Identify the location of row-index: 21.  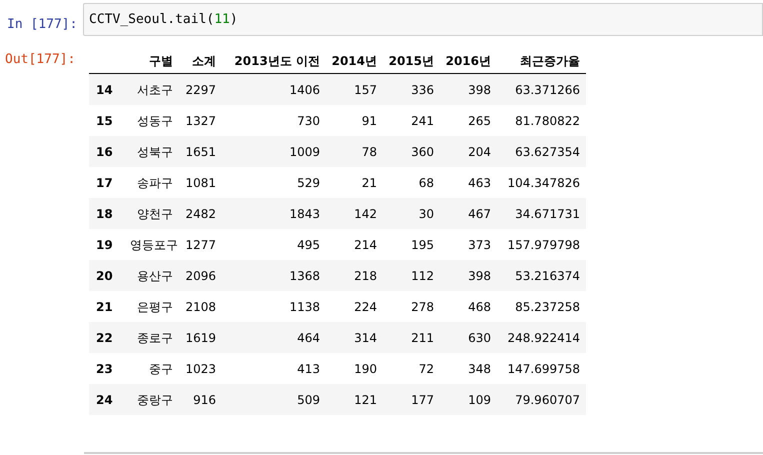
(104, 307).